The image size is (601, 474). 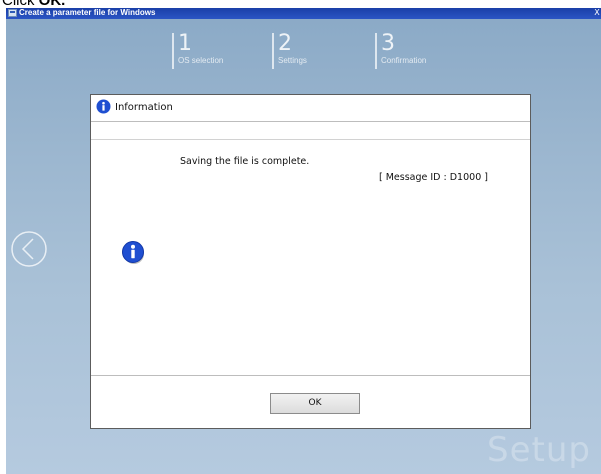 What do you see at coordinates (310, 108) in the screenshot?
I see `dialog-header: Information` at bounding box center [310, 108].